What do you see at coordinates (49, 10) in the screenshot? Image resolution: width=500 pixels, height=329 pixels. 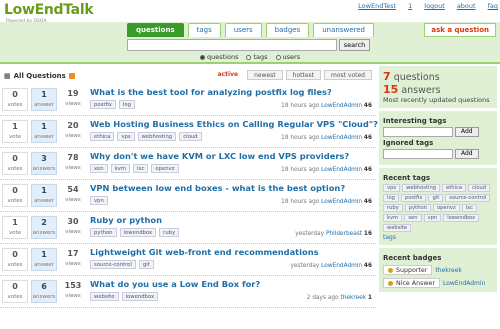 I see `site-logo: LowEndTalk` at bounding box center [49, 10].